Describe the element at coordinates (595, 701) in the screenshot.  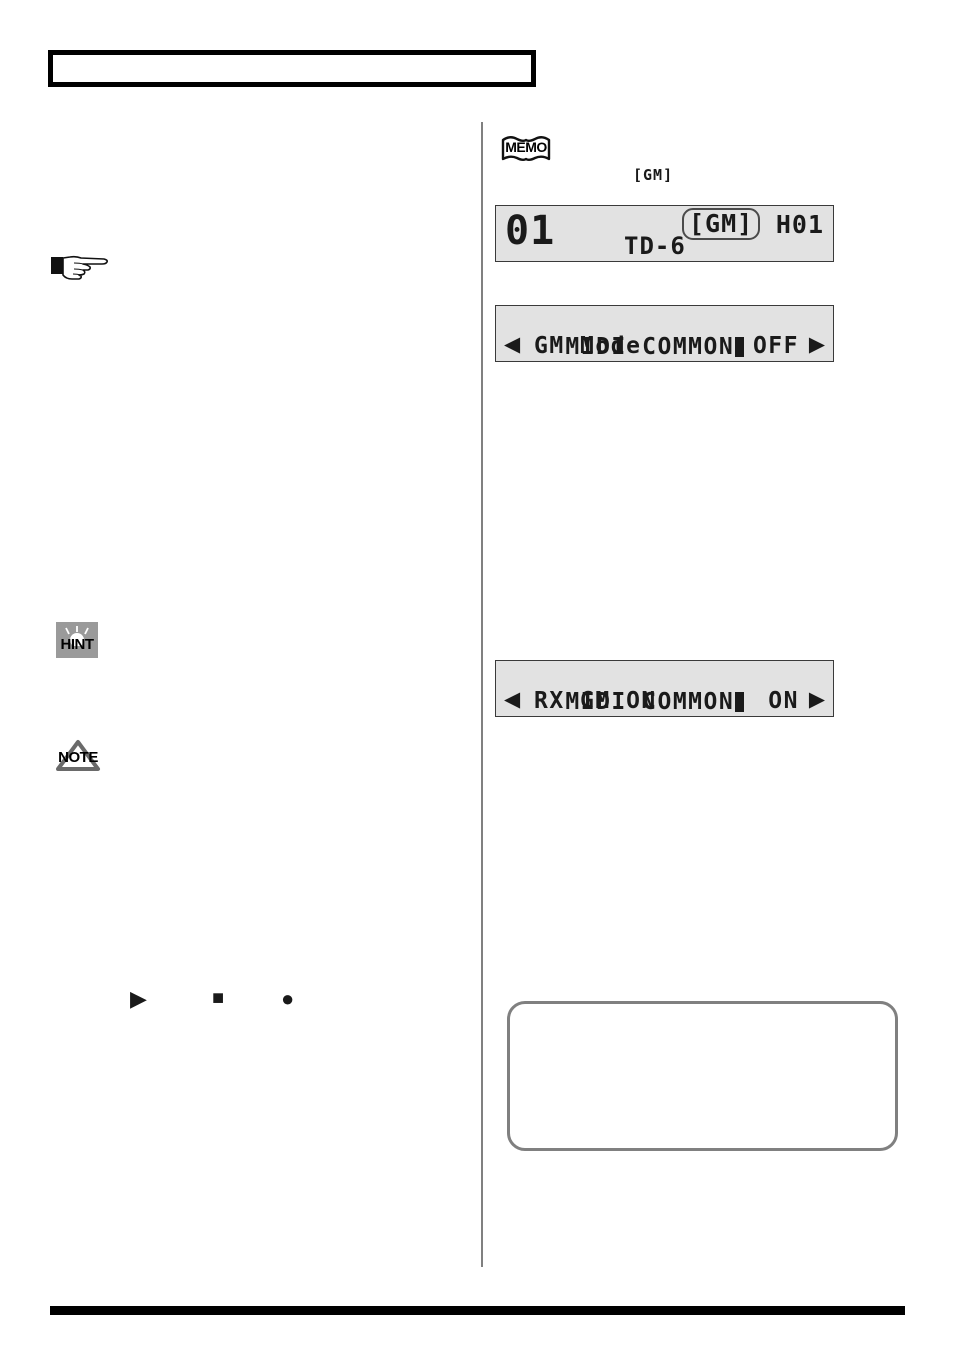
I see `lcd-param-name: RX GM ON` at that location.